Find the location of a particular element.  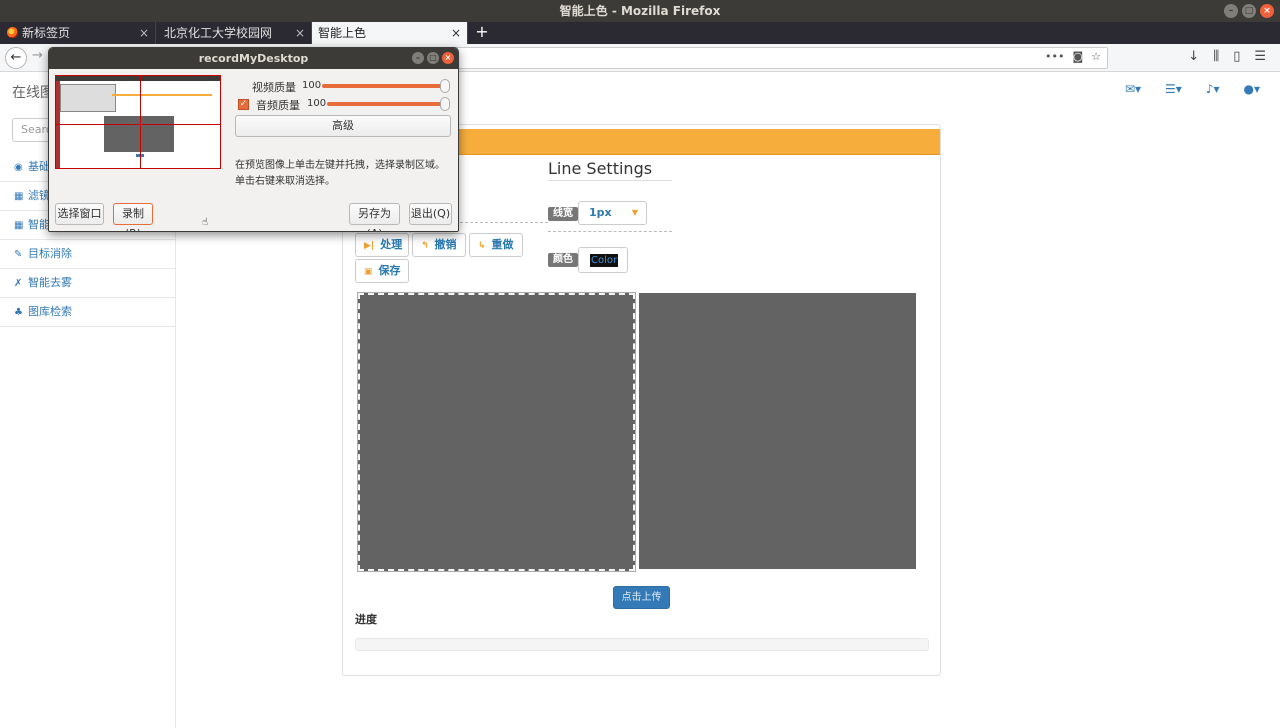

progress-label: 进度 is located at coordinates (366, 619).